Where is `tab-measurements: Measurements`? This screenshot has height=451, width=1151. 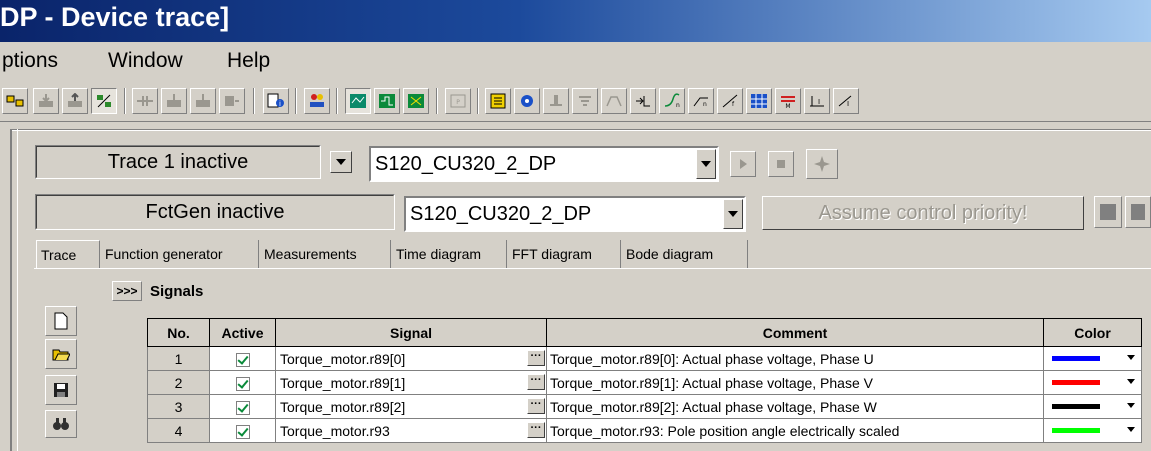
tab-measurements: Measurements is located at coordinates (325, 254).